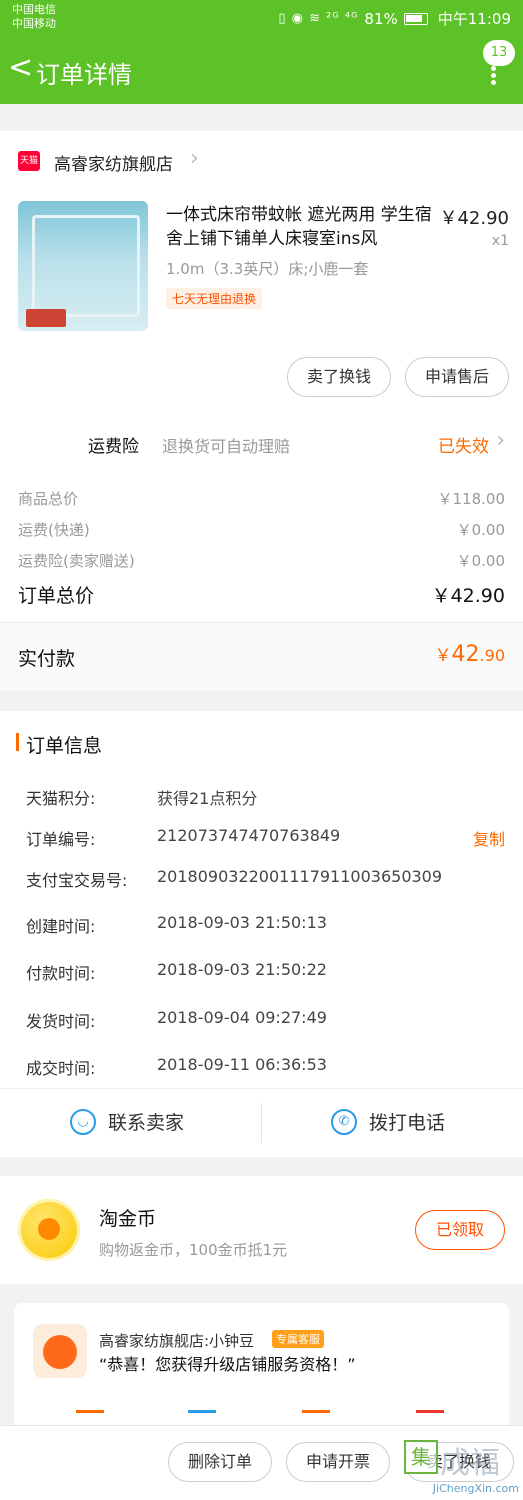 This screenshot has height=1500, width=523. I want to click on order-info-title: 订单信息, so click(64, 746).